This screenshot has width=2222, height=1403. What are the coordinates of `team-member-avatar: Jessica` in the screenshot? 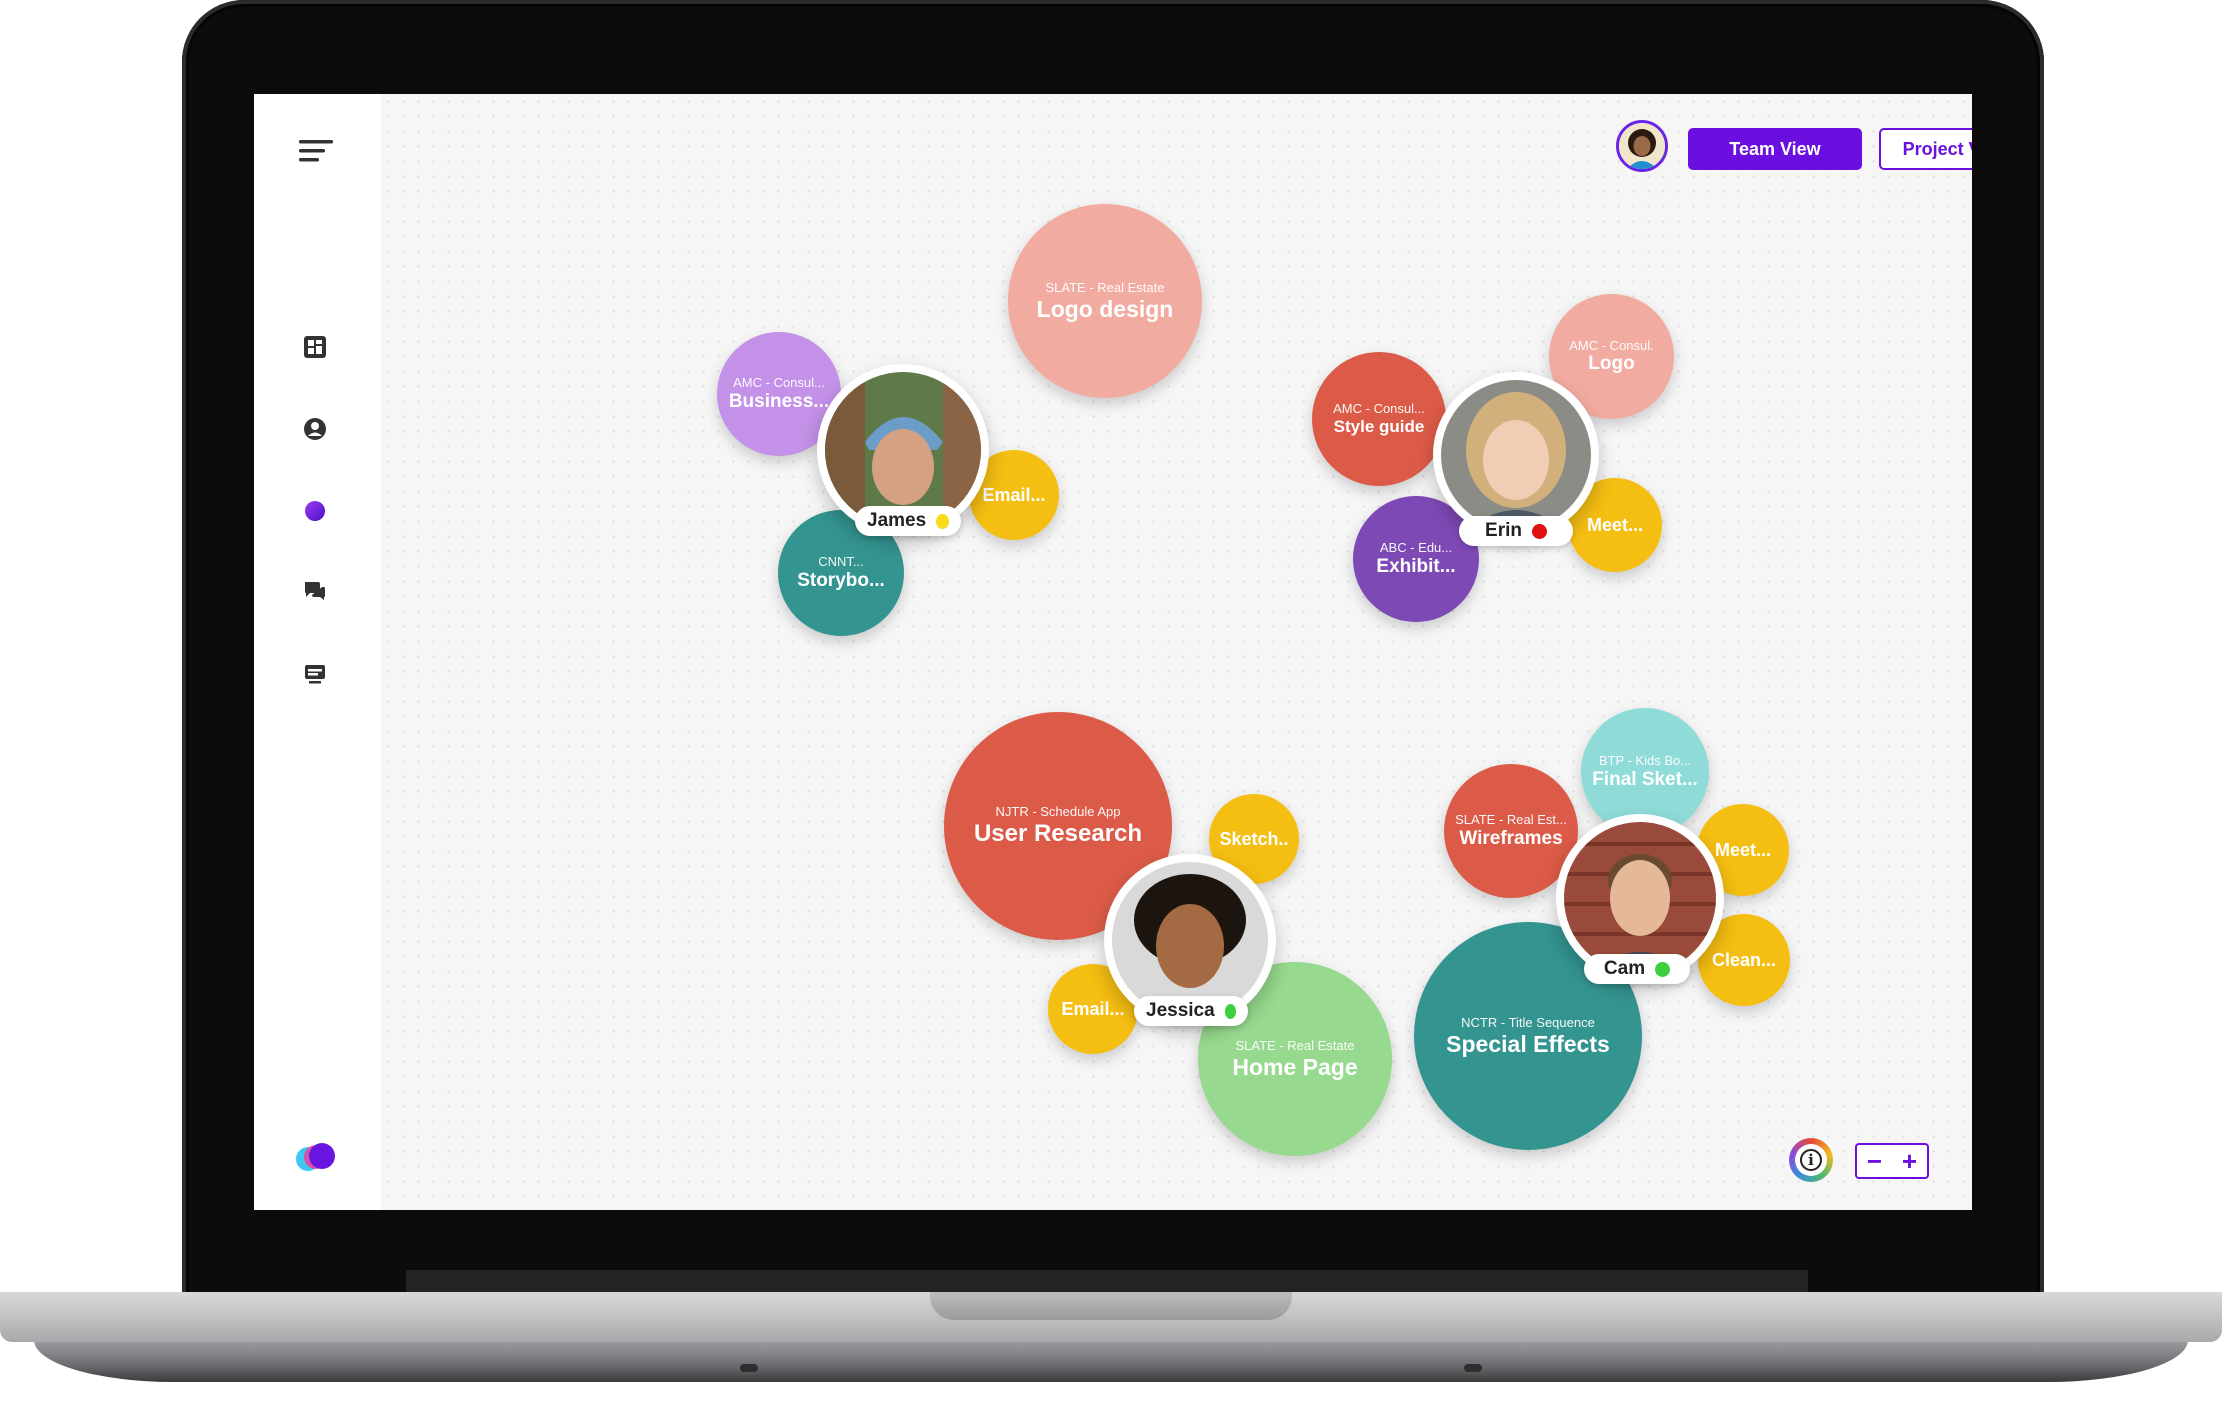 It's located at (1190, 940).